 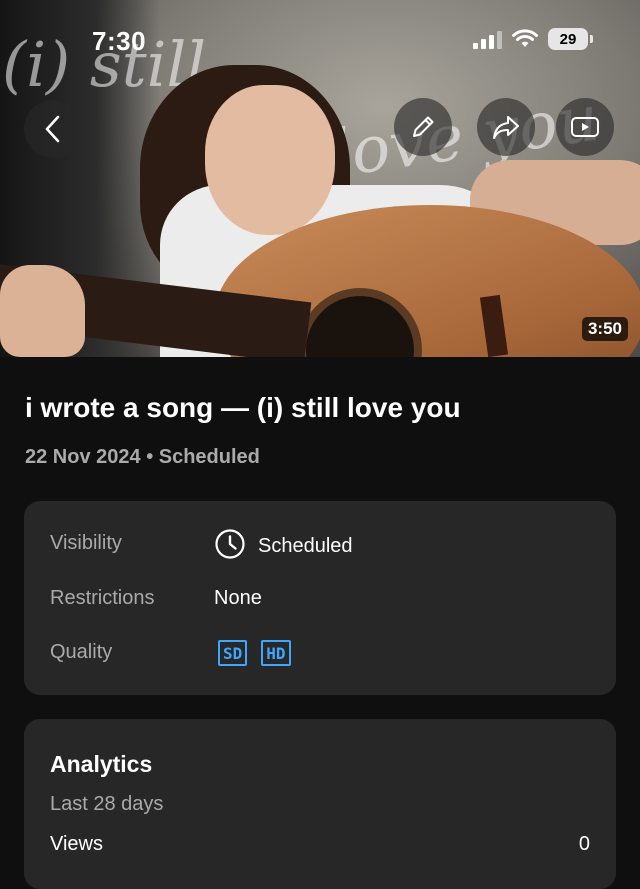 I want to click on analytics-title: Analytics, so click(x=101, y=764).